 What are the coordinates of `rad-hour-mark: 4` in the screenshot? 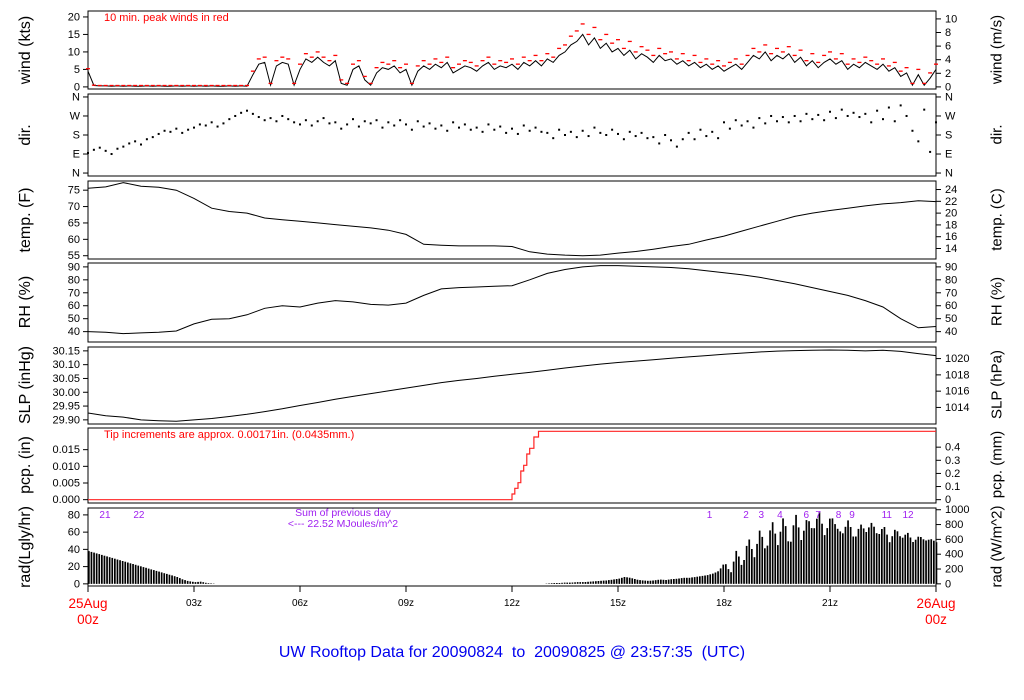 It's located at (780, 515).